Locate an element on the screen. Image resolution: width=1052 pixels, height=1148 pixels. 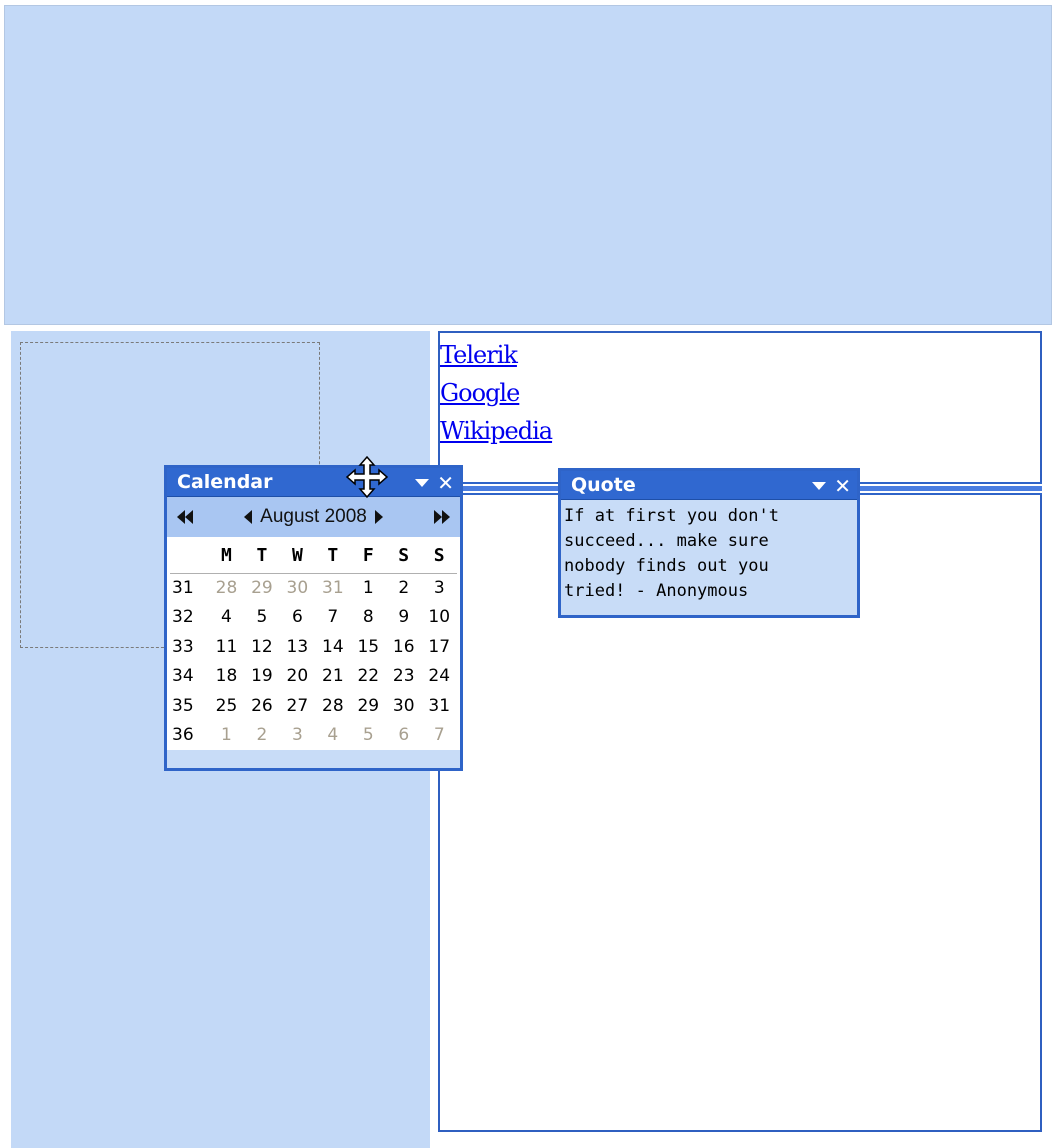
calendar-day: 9 is located at coordinates (403, 618).